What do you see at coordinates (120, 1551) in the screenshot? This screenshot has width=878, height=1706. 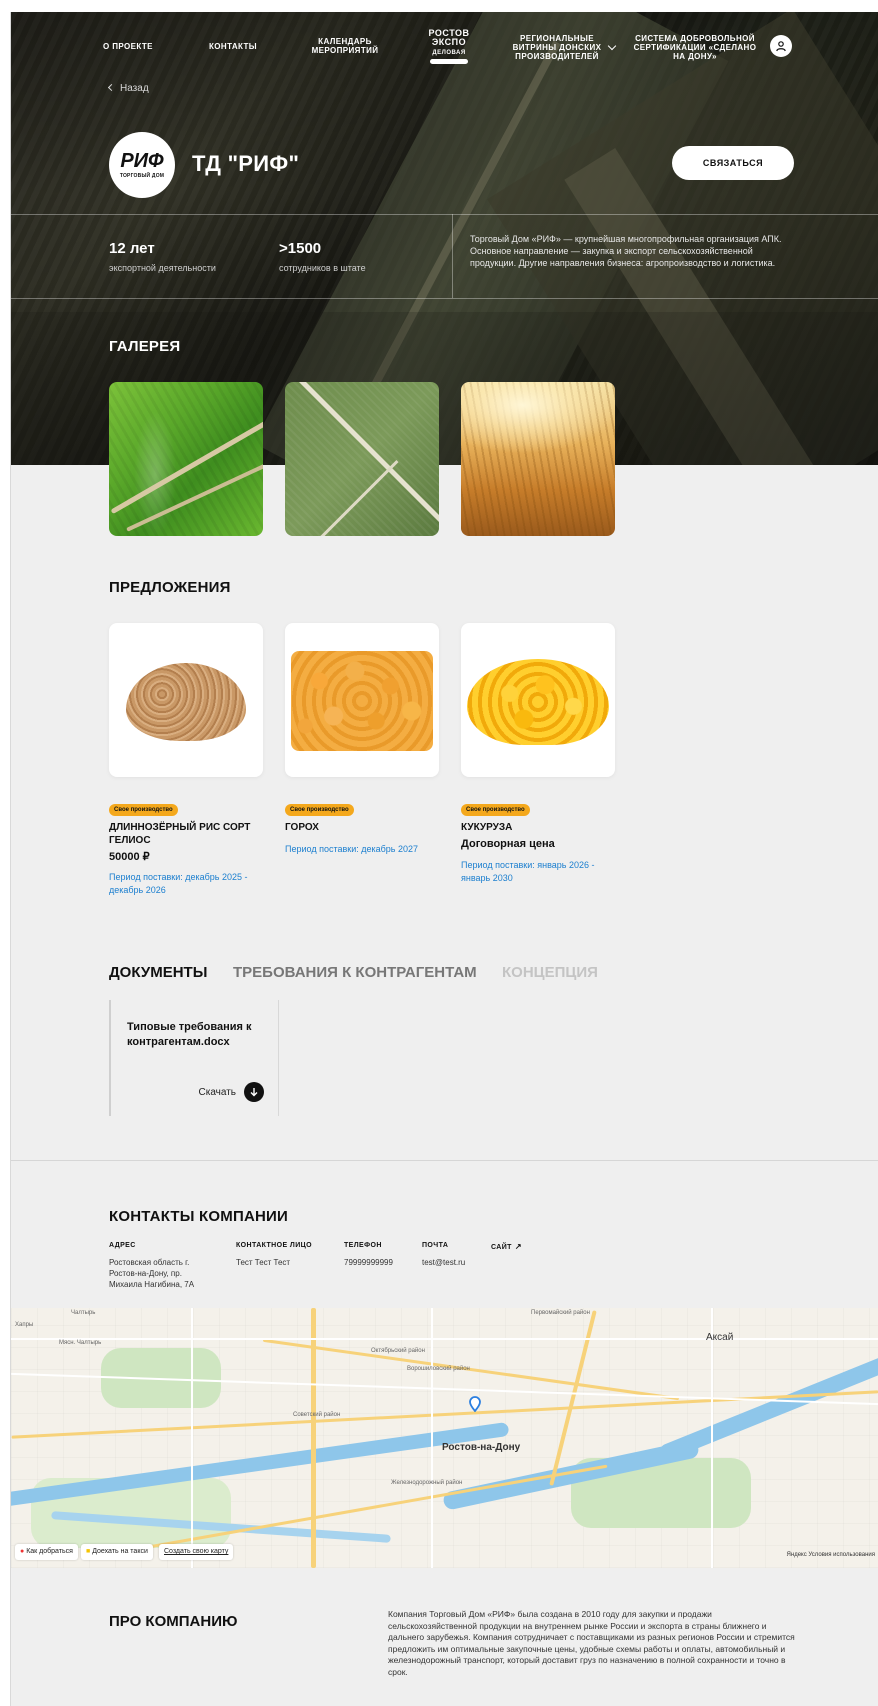 I see `map-taxi-label: Доехать на такси` at bounding box center [120, 1551].